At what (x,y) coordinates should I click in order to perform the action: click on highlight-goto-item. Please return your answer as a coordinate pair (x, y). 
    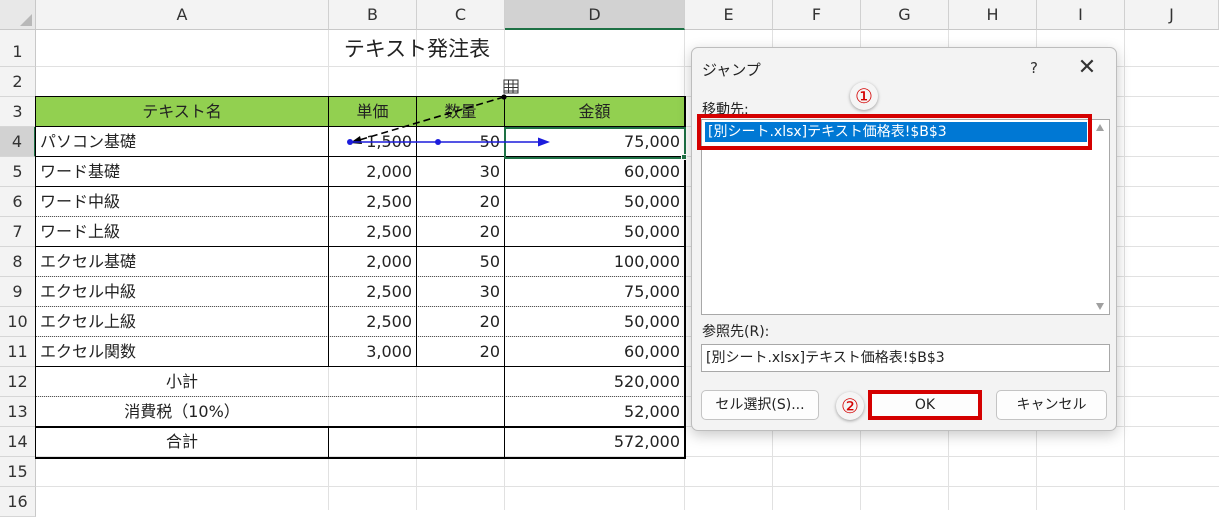
    Looking at the image, I should click on (894, 132).